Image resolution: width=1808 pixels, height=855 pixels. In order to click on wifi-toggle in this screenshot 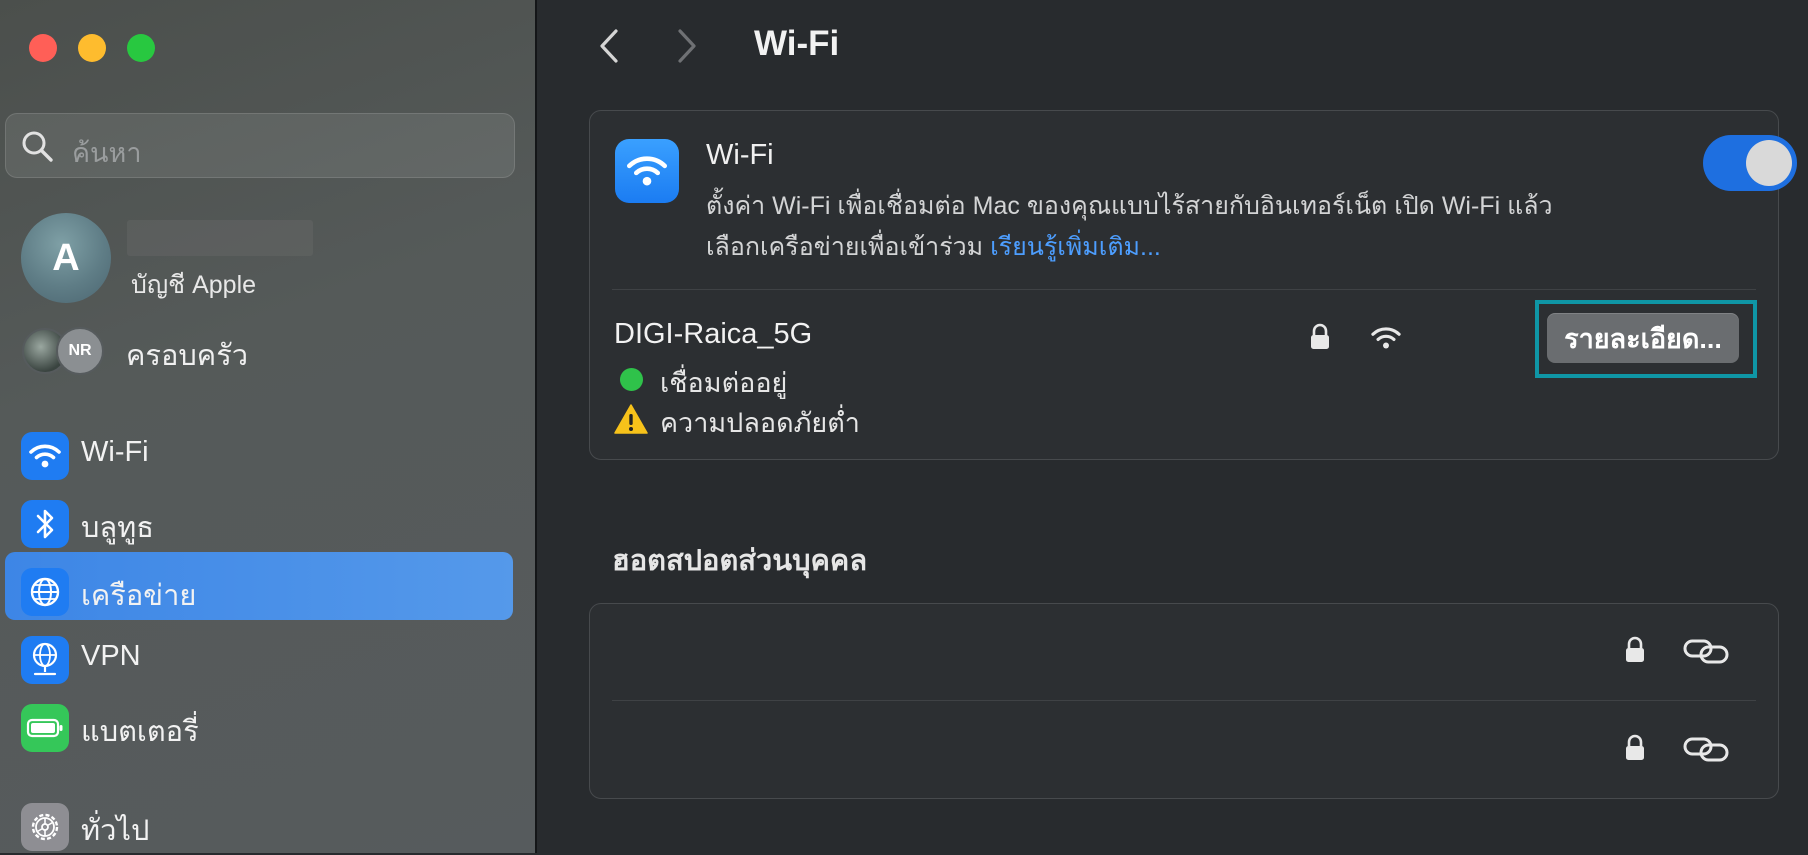, I will do `click(1750, 163)`.